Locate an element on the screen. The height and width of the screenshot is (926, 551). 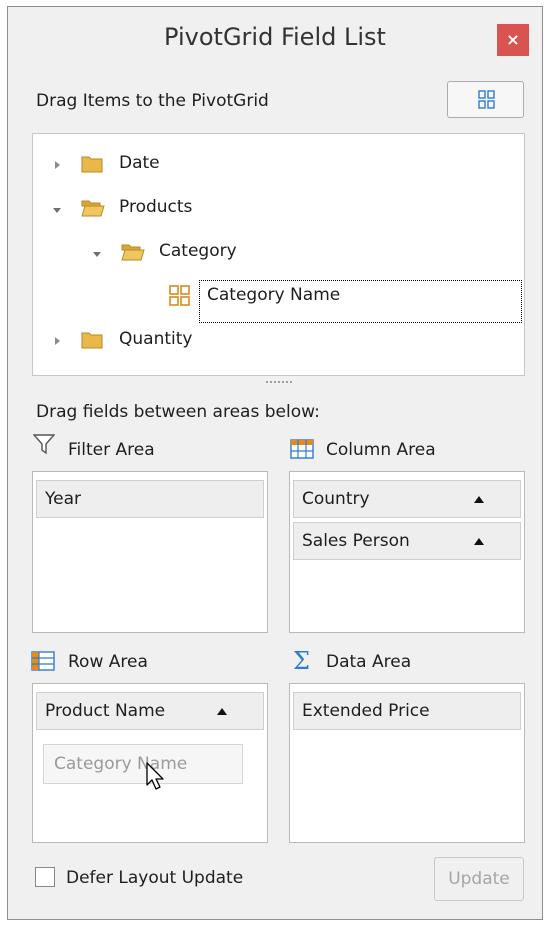
defer-layout-label: Defer Layout Update is located at coordinates (154, 878).